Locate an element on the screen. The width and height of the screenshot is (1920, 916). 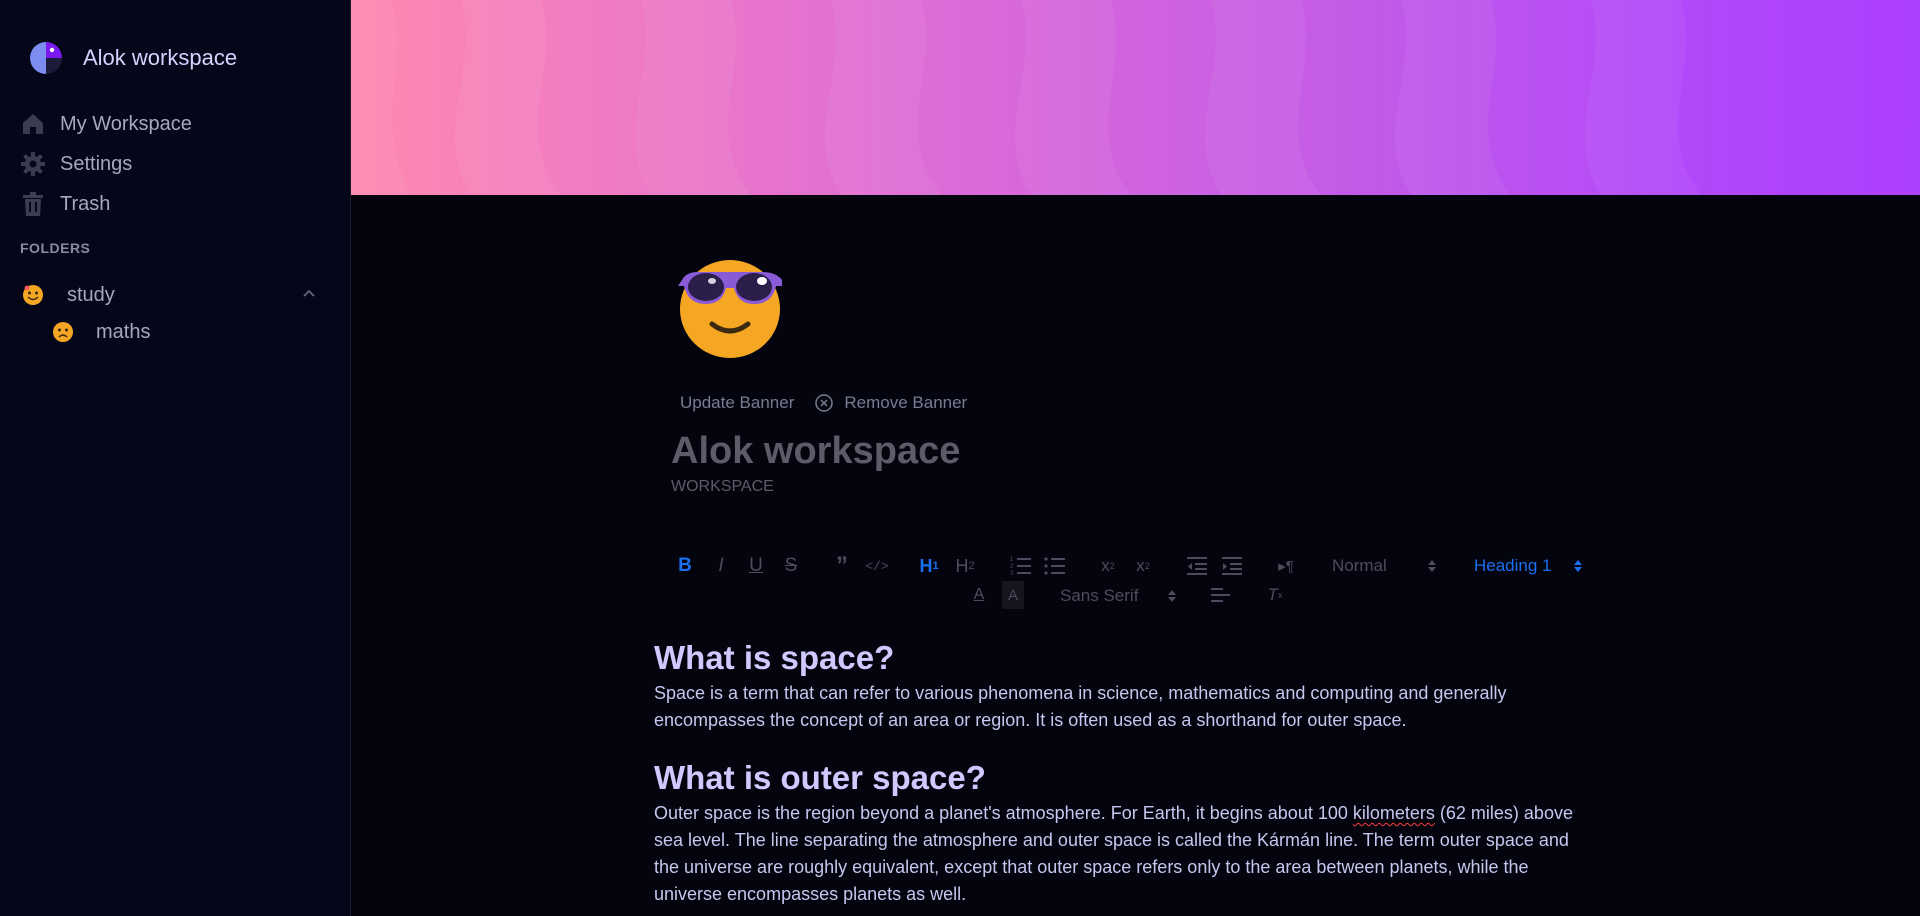
blockquote-button: ” is located at coordinates (842, 566).